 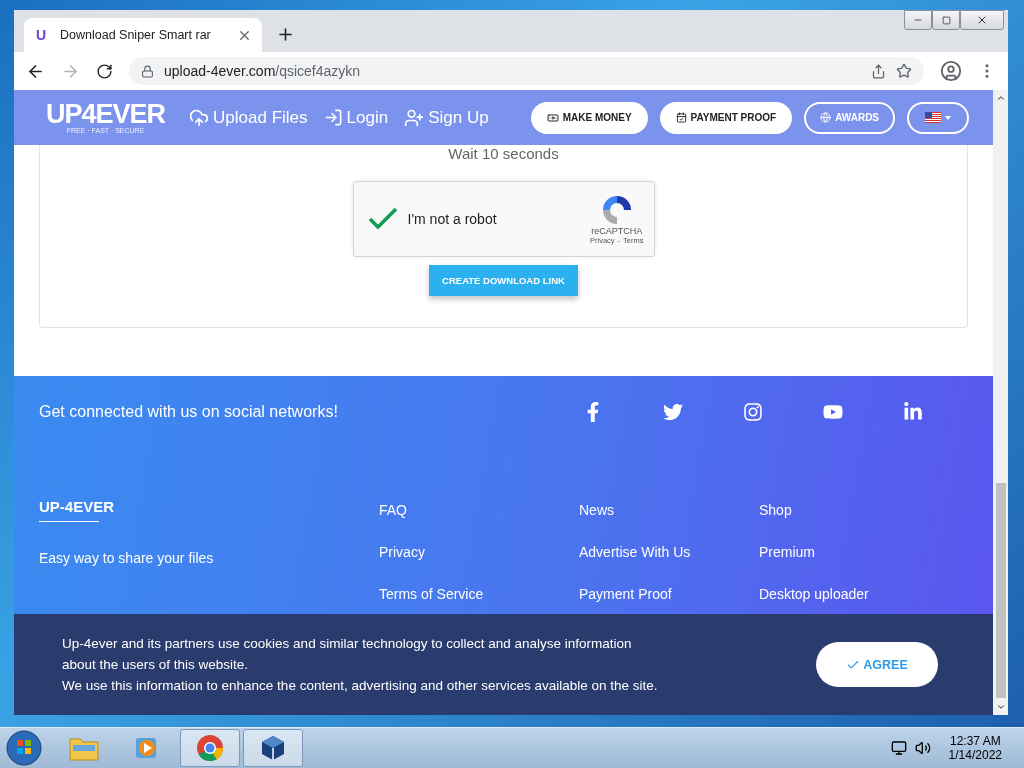 What do you see at coordinates (975, 741) in the screenshot?
I see `time: 12:37 AM` at bounding box center [975, 741].